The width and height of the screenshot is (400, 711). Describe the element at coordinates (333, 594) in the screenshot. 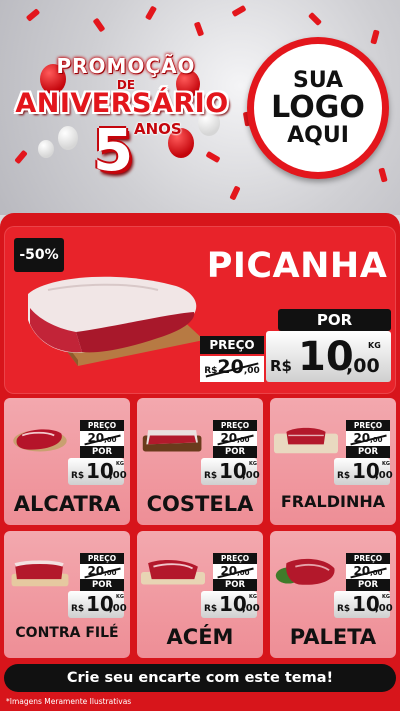

I see `product-card: PREÇO 20 ,00 POR R$ 10 ,00 KG PALETA` at that location.